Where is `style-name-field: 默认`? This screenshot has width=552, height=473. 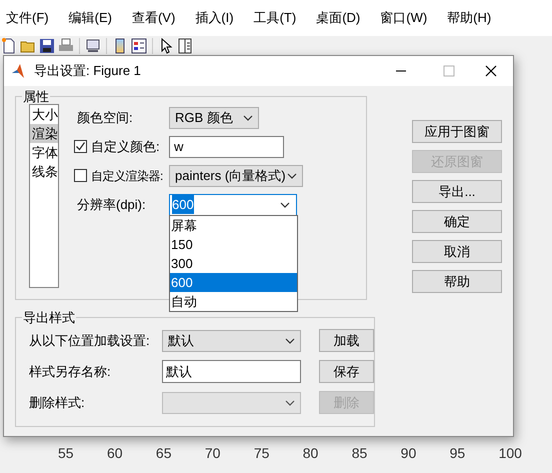 style-name-field: 默认 is located at coordinates (231, 371).